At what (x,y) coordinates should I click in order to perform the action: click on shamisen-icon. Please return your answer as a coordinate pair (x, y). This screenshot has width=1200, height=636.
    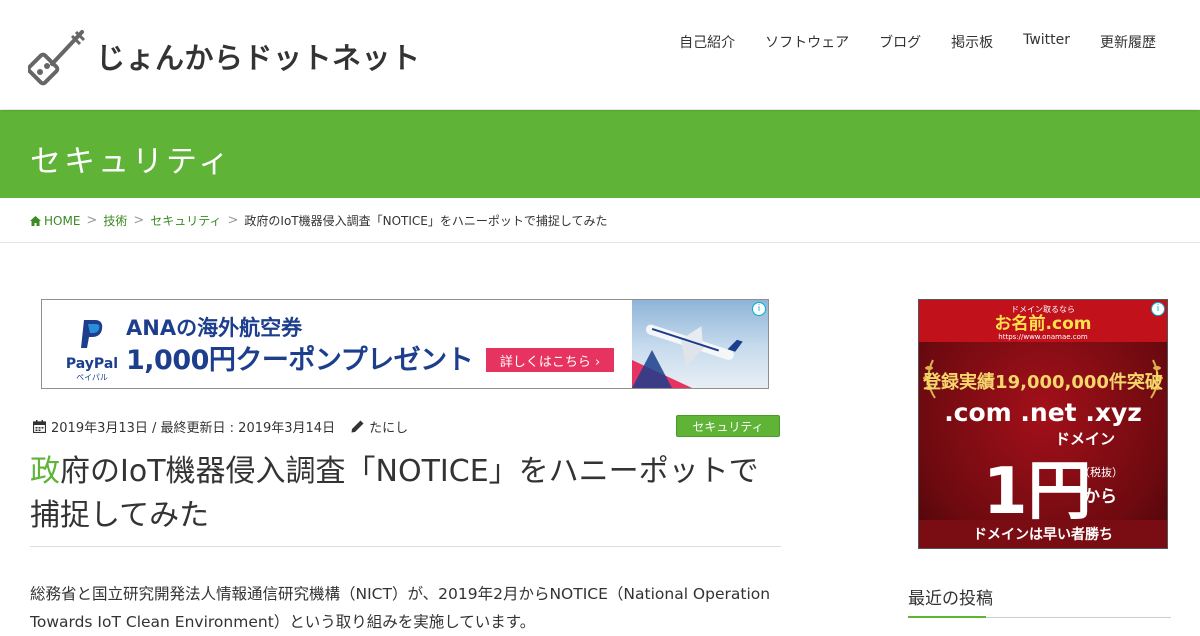
    Looking at the image, I should click on (57, 58).